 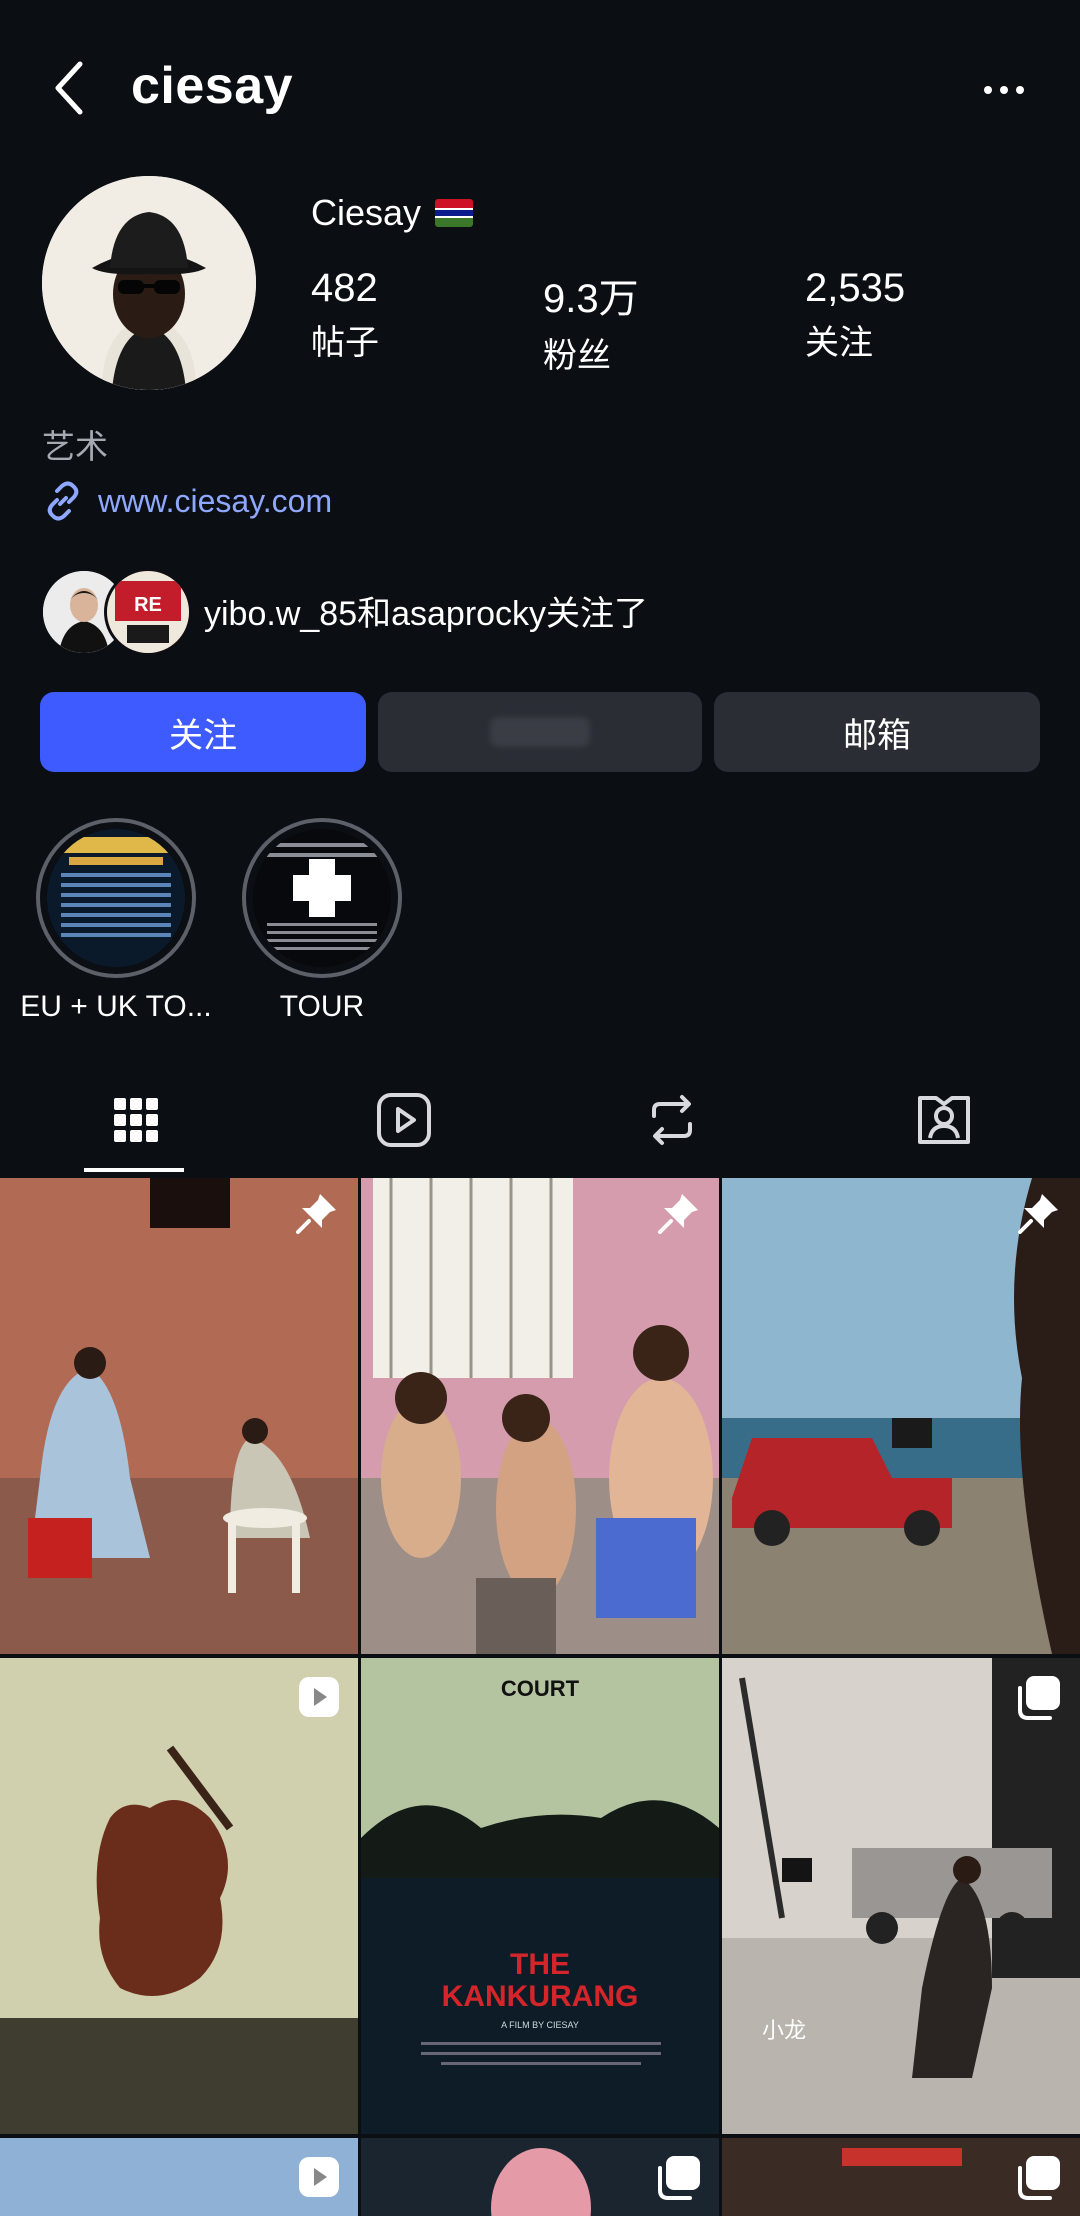 I want to click on gambia-flag-icon, so click(x=454, y=213).